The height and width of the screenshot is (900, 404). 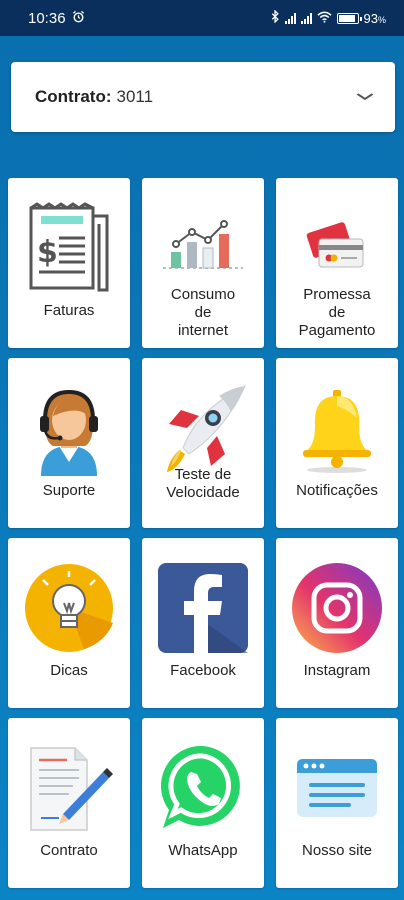 I want to click on tile-nosso-site: Nosso site, so click(x=337, y=803).